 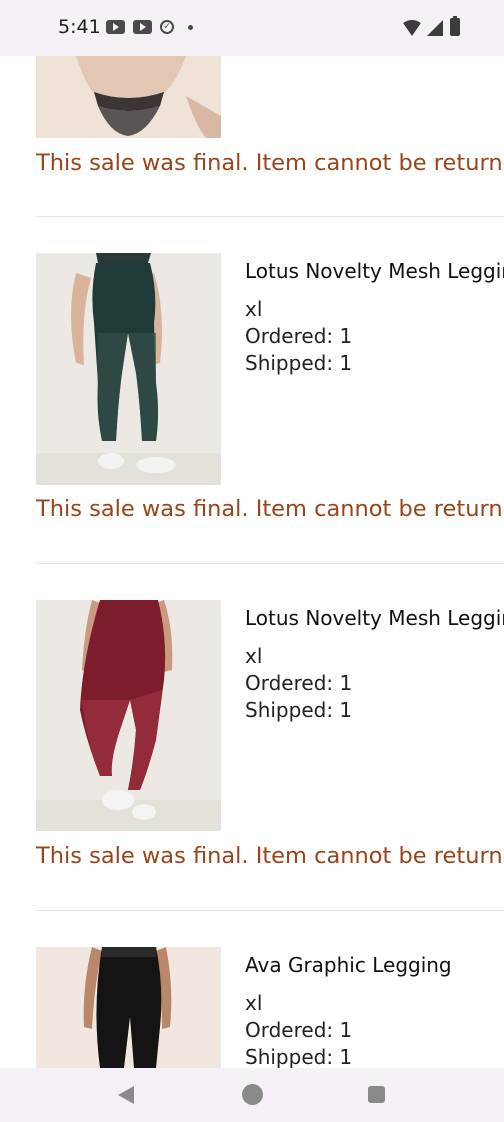 I want to click on notification-icons: ✓, so click(x=149, y=27).